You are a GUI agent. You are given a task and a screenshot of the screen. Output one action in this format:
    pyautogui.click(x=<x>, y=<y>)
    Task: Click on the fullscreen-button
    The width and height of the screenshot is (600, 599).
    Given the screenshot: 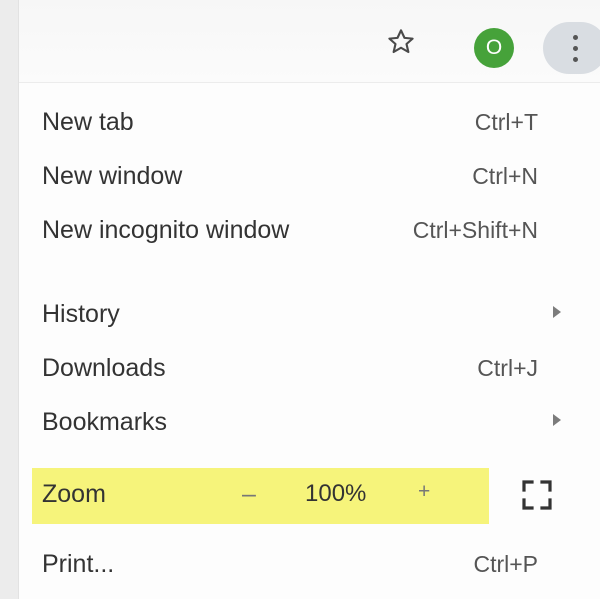 What is the action you would take?
    pyautogui.click(x=537, y=495)
    